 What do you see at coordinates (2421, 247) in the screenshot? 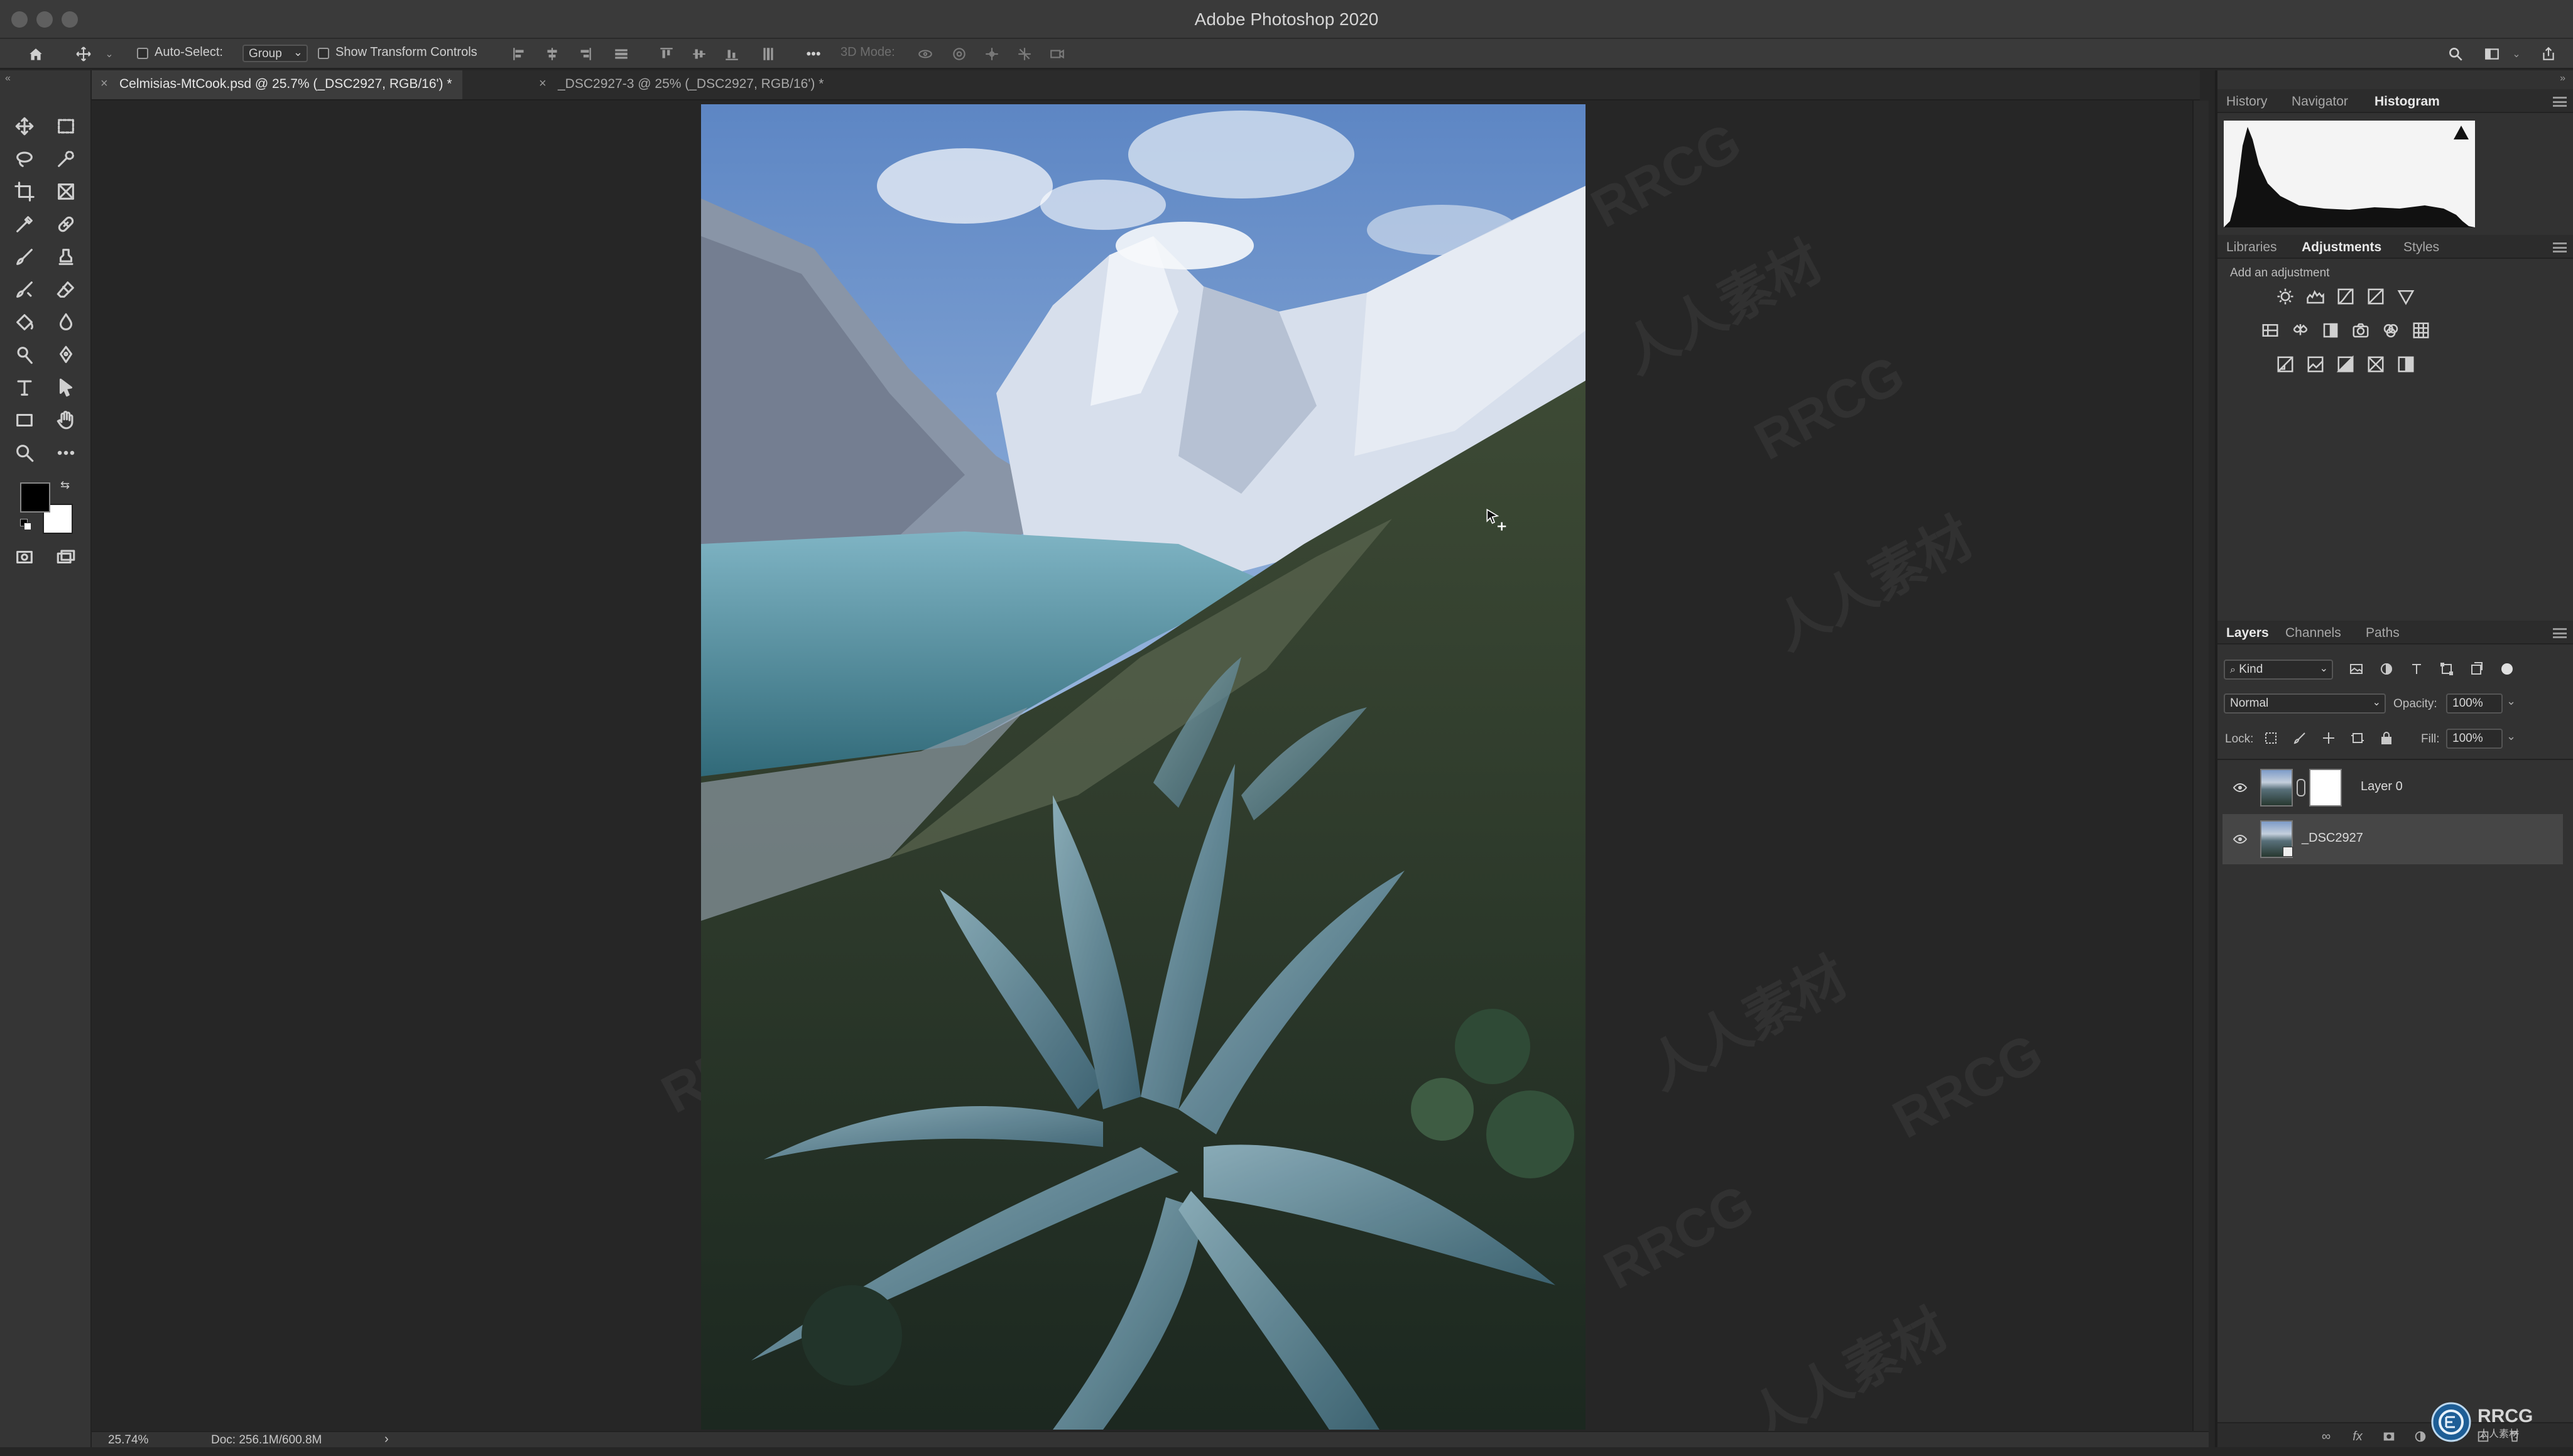
I see `tab-styles: Styles` at bounding box center [2421, 247].